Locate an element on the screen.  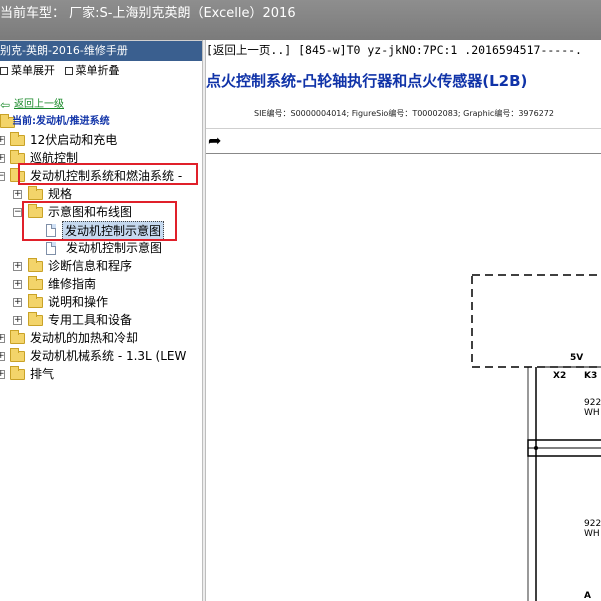
tree-item-label: 专用工具和设备 is located at coordinates (90, 320).